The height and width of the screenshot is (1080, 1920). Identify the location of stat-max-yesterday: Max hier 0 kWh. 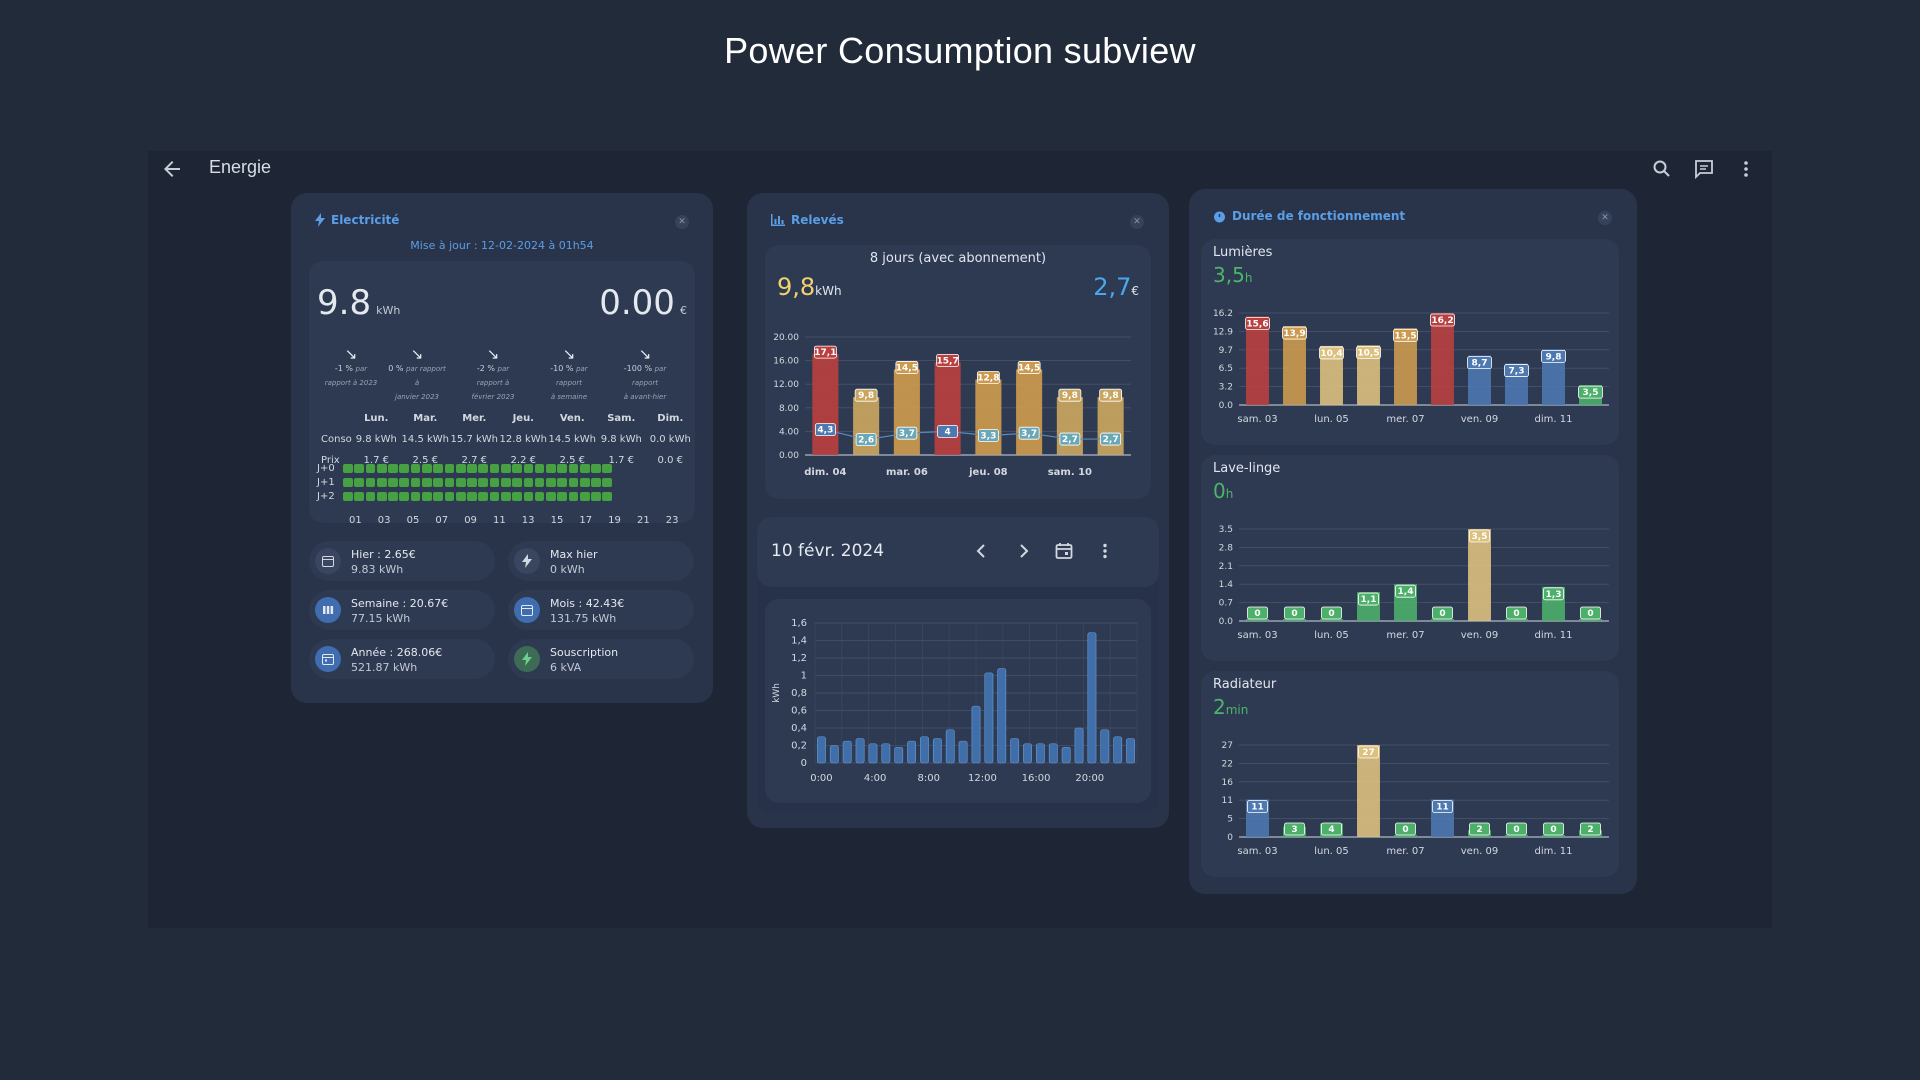
(601, 561).